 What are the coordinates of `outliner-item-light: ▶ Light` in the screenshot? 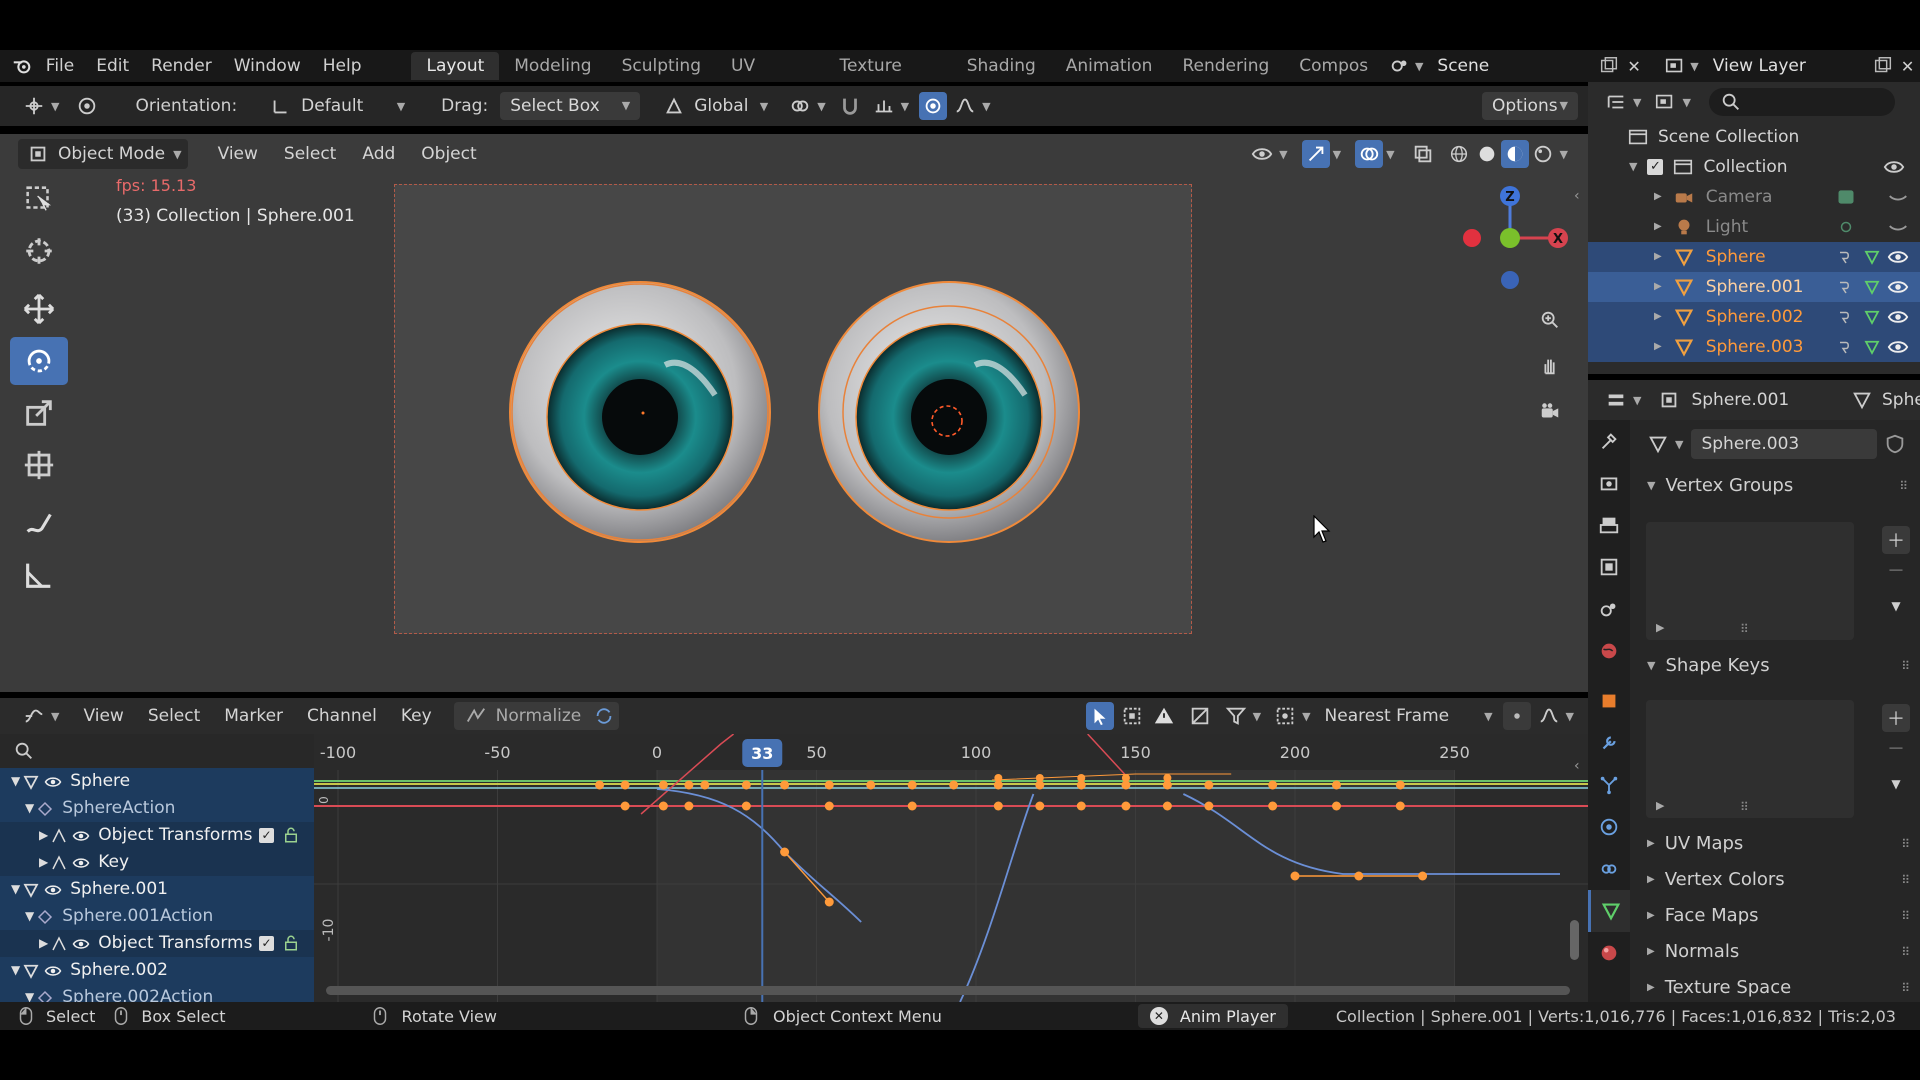 It's located at (1754, 227).